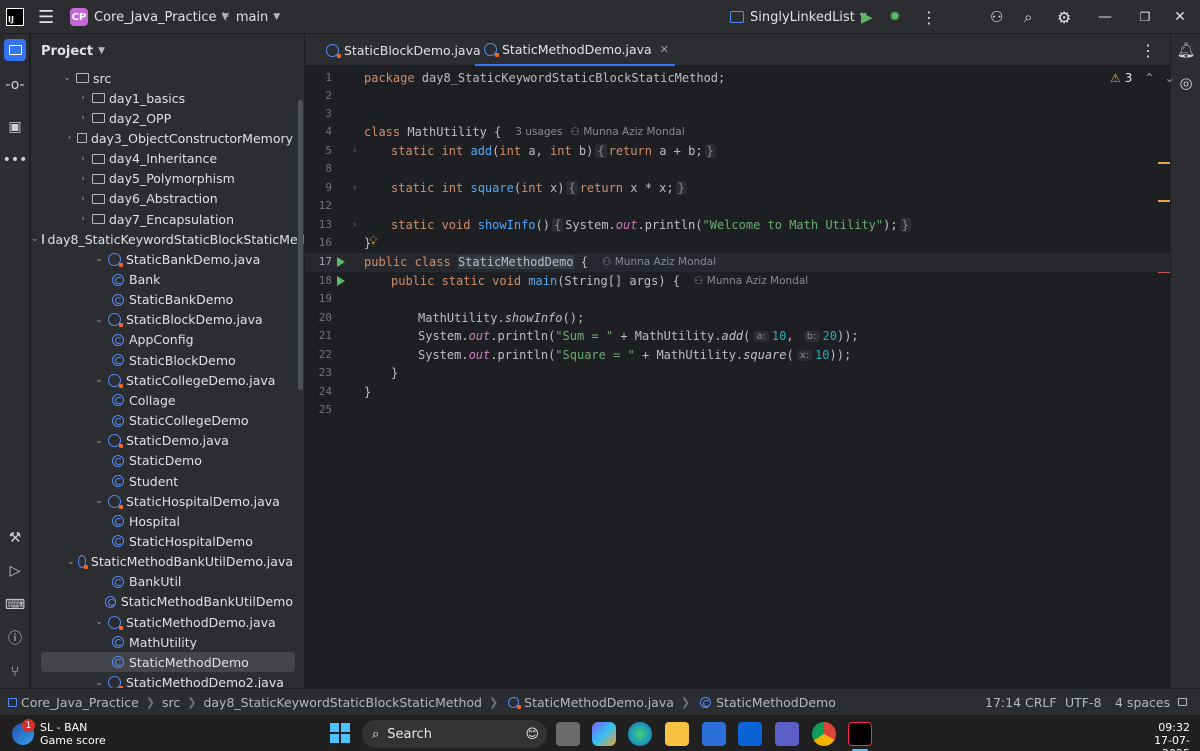 The height and width of the screenshot is (751, 1200). I want to click on settings-gear-icon: ⚙, so click(1064, 17).